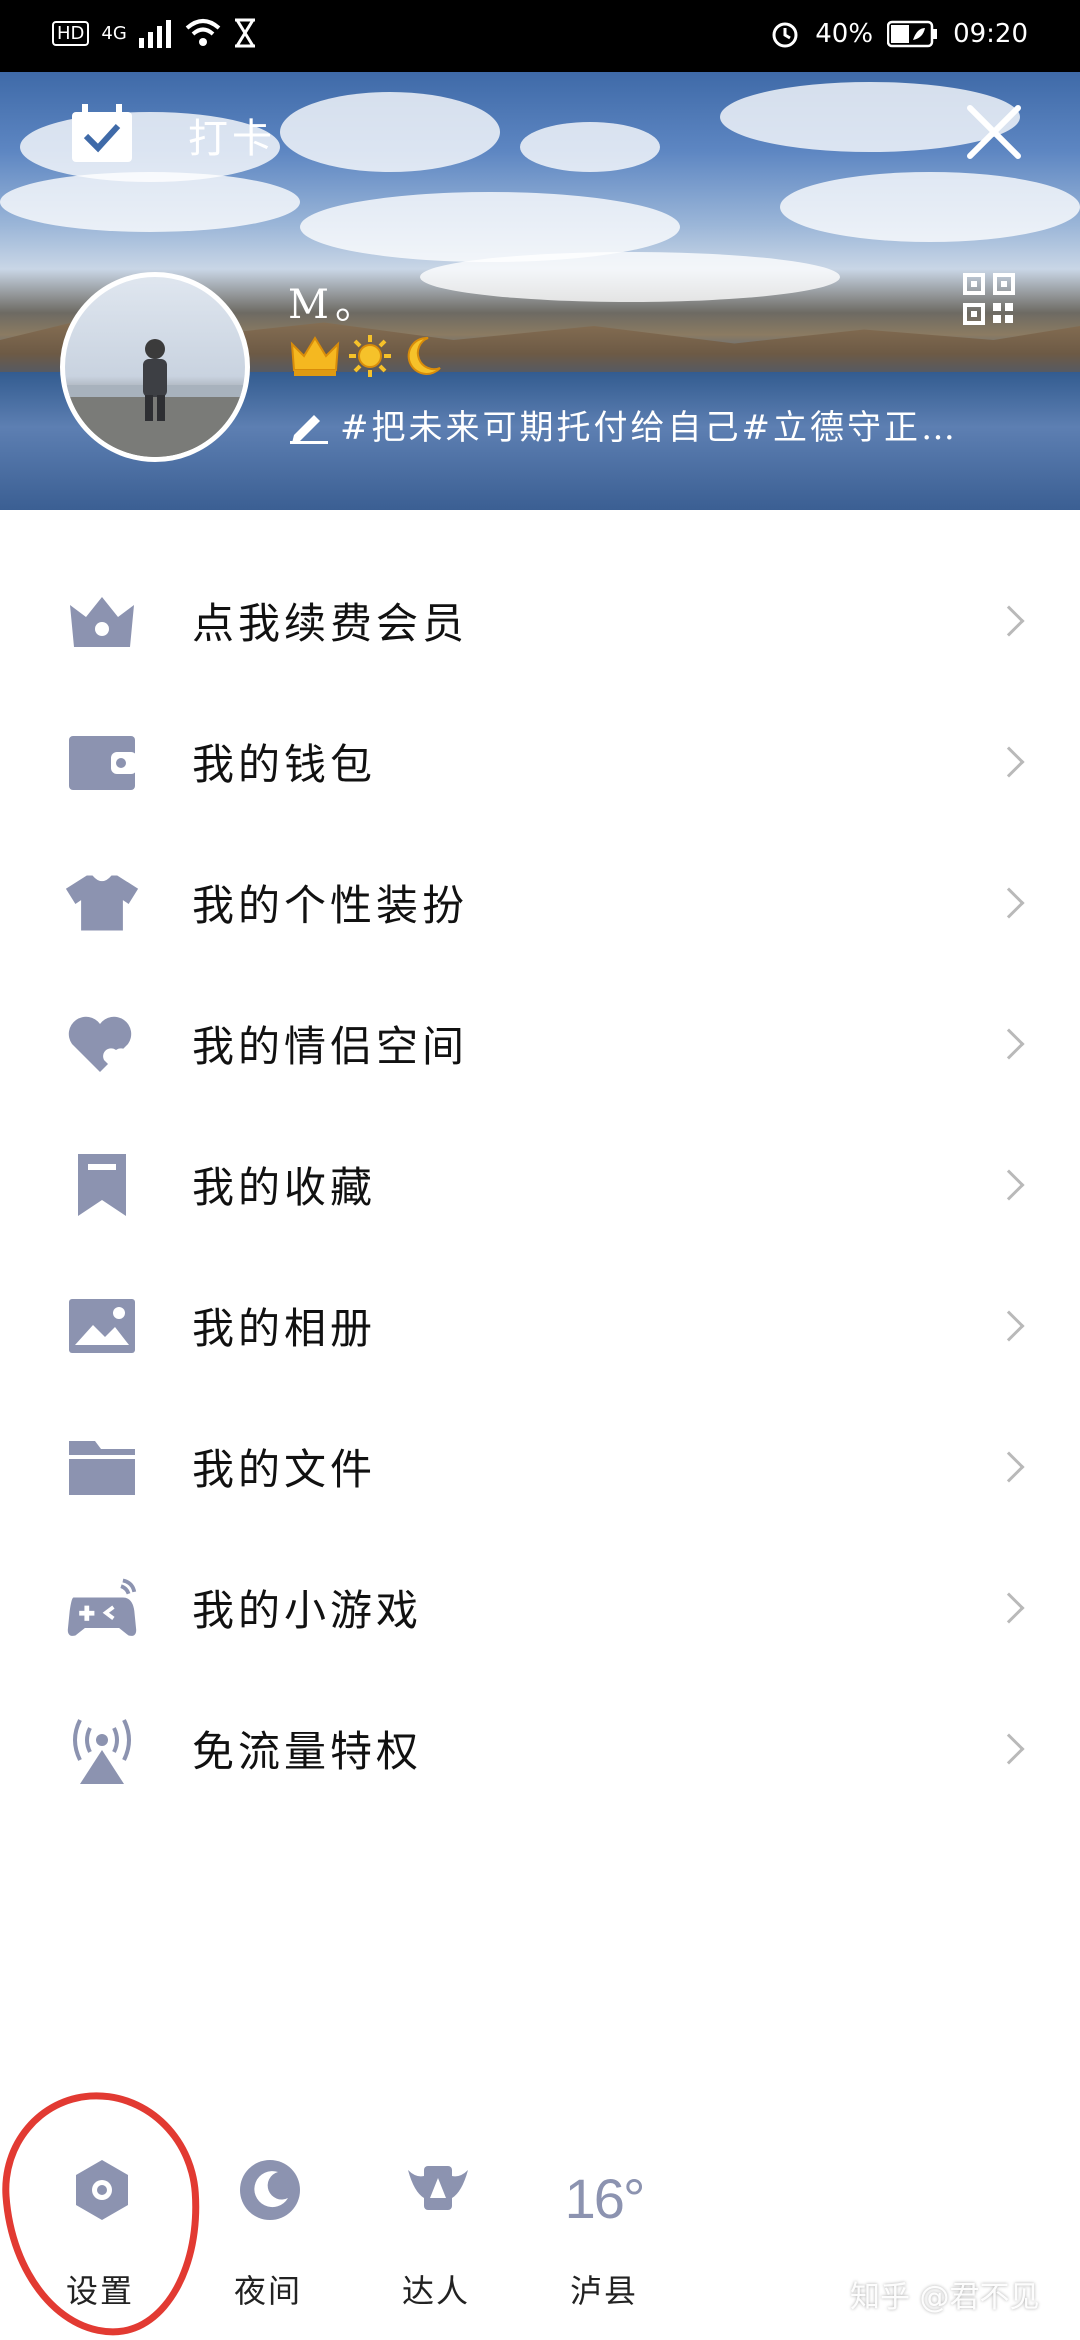 This screenshot has width=1080, height=2340. Describe the element at coordinates (540, 1325) in the screenshot. I see `menu-item-album: 我的相册` at that location.